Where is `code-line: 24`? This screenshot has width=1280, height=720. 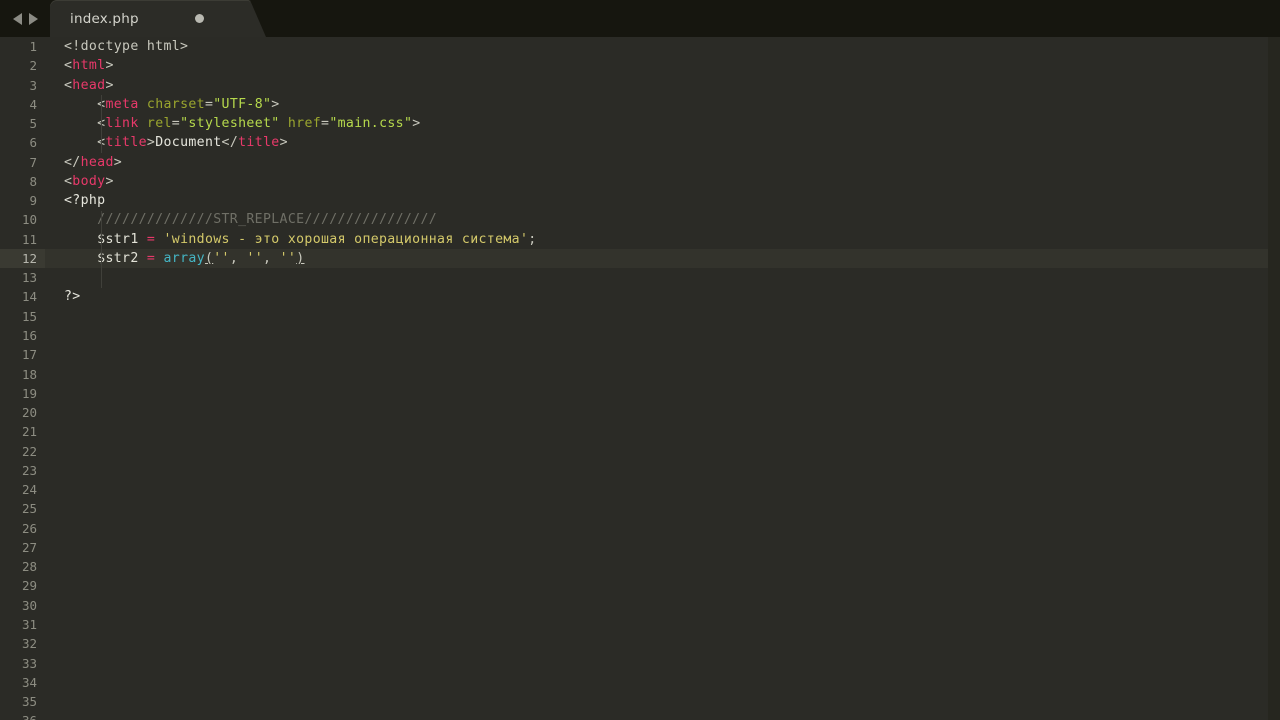 code-line: 24 is located at coordinates (634, 489).